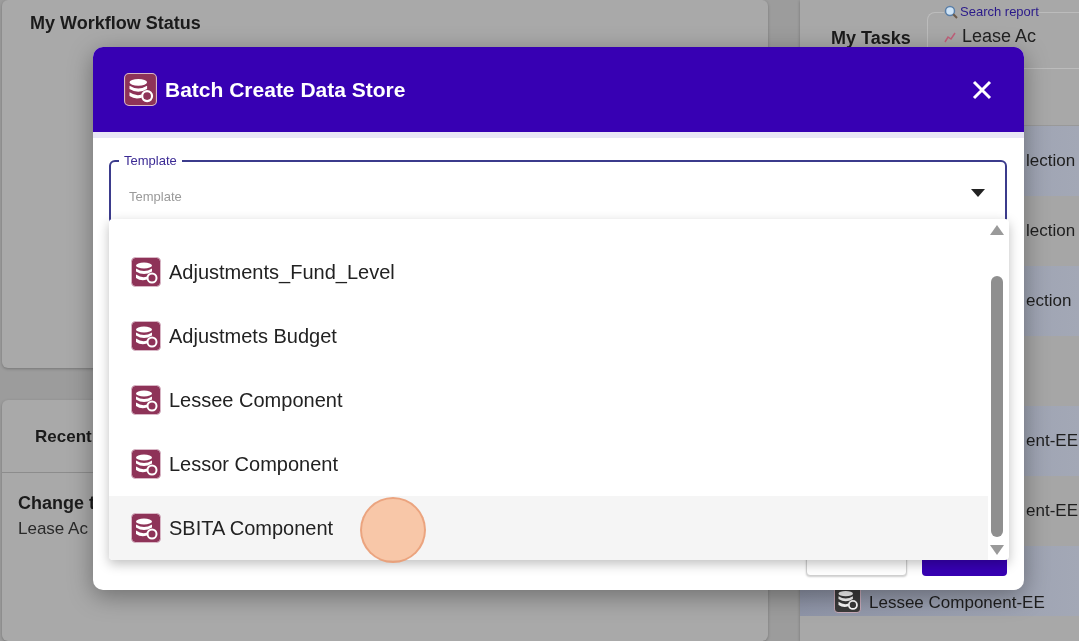 The image size is (1079, 641). I want to click on menu-option: SBITA Component, so click(548, 528).